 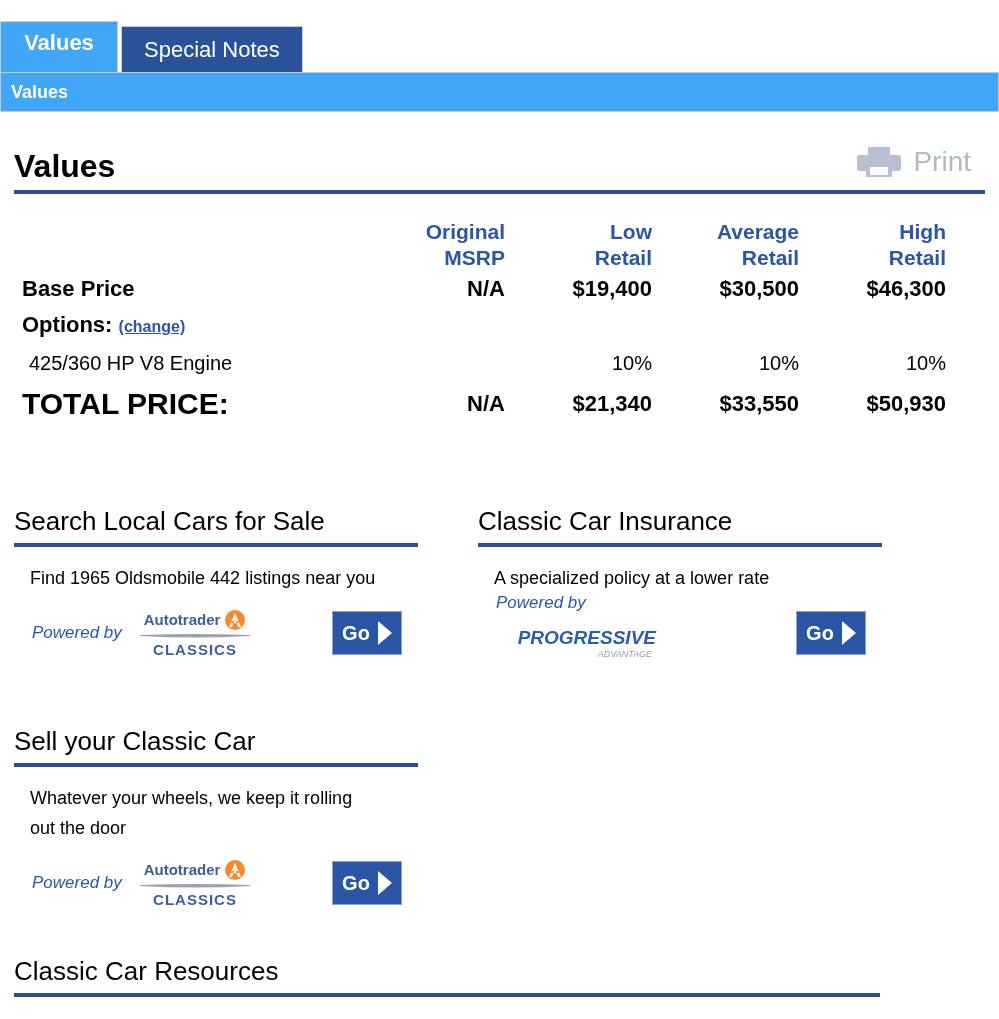 I want to click on tab: Special Notes, so click(x=212, y=49).